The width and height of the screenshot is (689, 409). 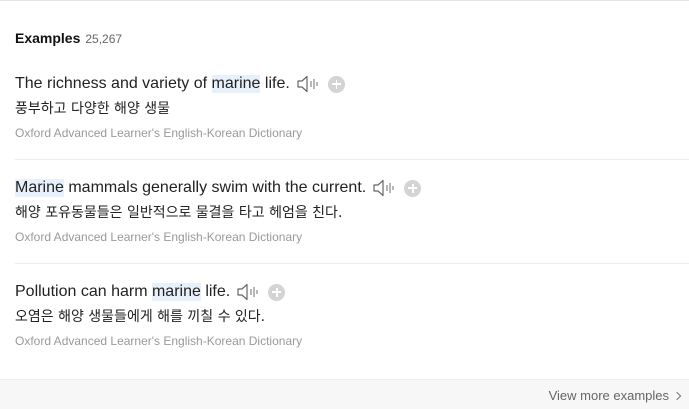 What do you see at coordinates (344, 394) in the screenshot?
I see `examples-footer: View more examples` at bounding box center [344, 394].